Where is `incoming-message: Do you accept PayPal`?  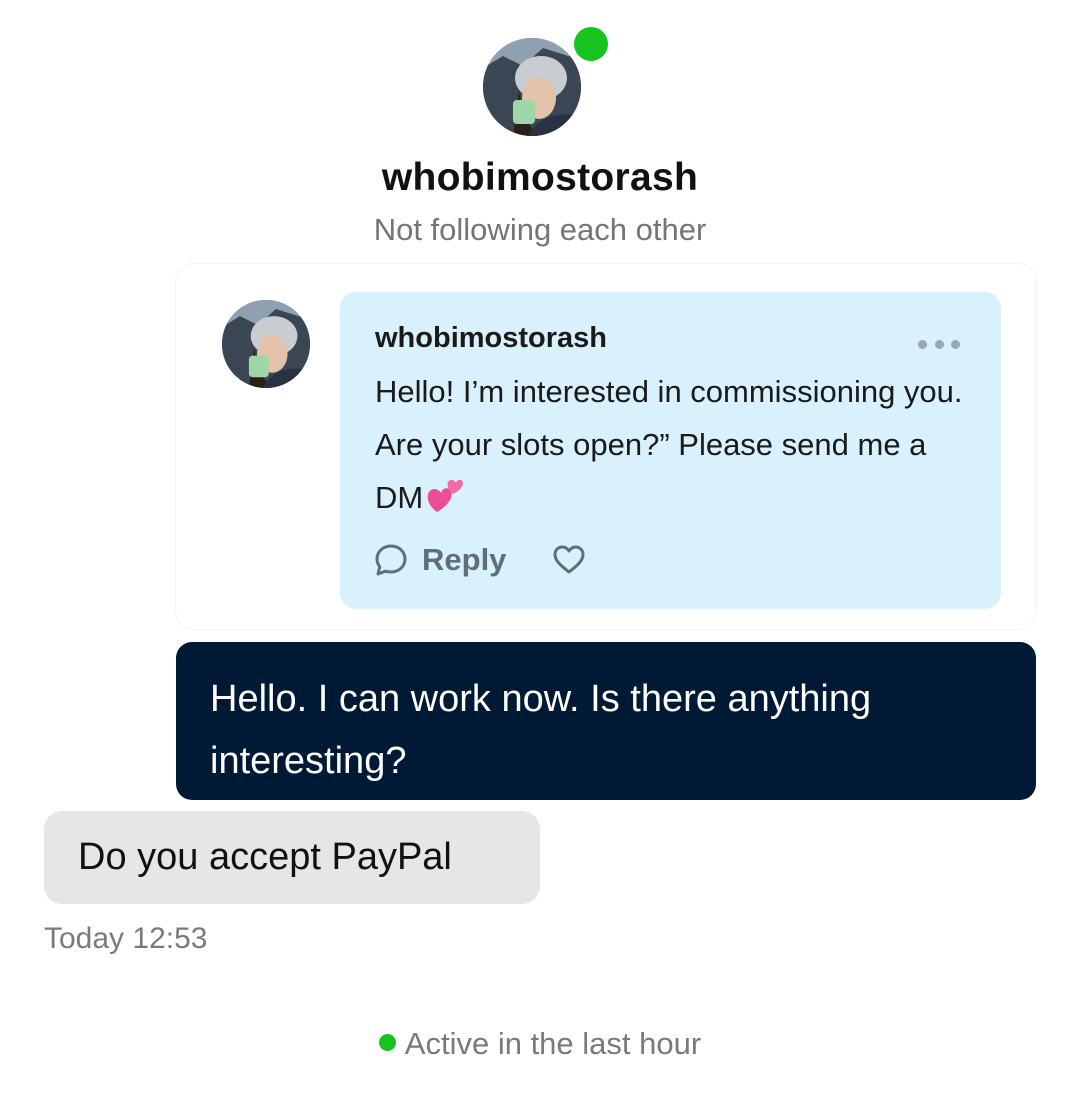
incoming-message: Do you accept PayPal is located at coordinates (292, 857).